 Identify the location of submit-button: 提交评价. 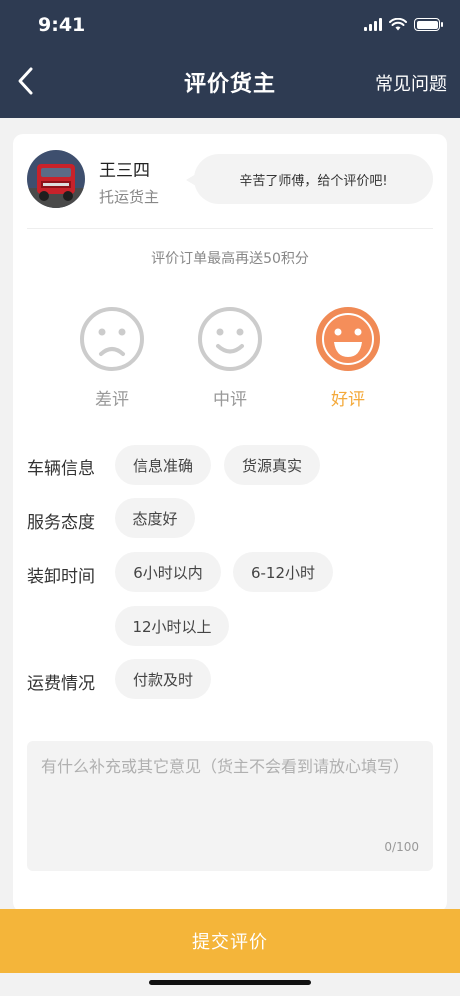
(230, 941).